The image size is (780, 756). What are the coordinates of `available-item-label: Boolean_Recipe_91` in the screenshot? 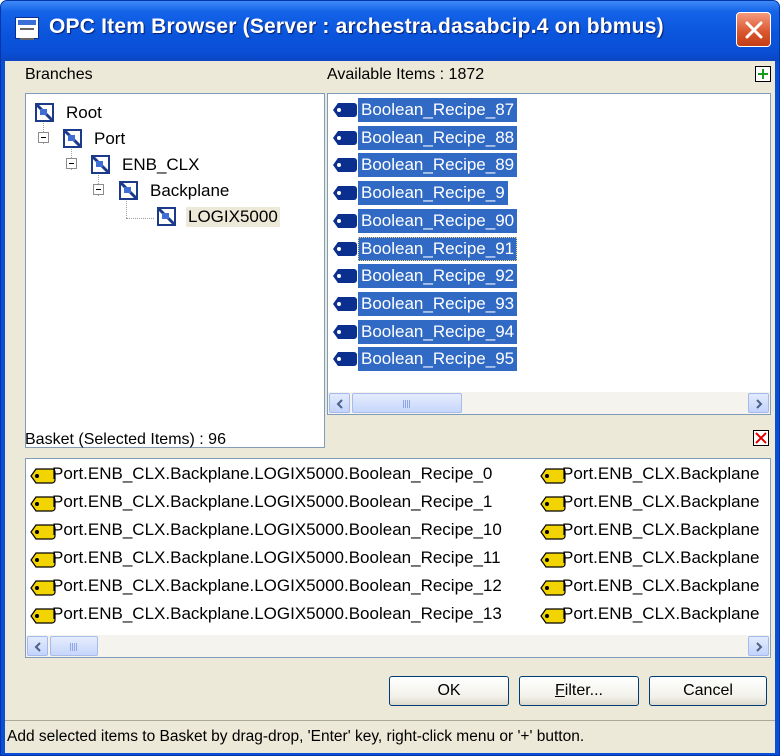 It's located at (438, 248).